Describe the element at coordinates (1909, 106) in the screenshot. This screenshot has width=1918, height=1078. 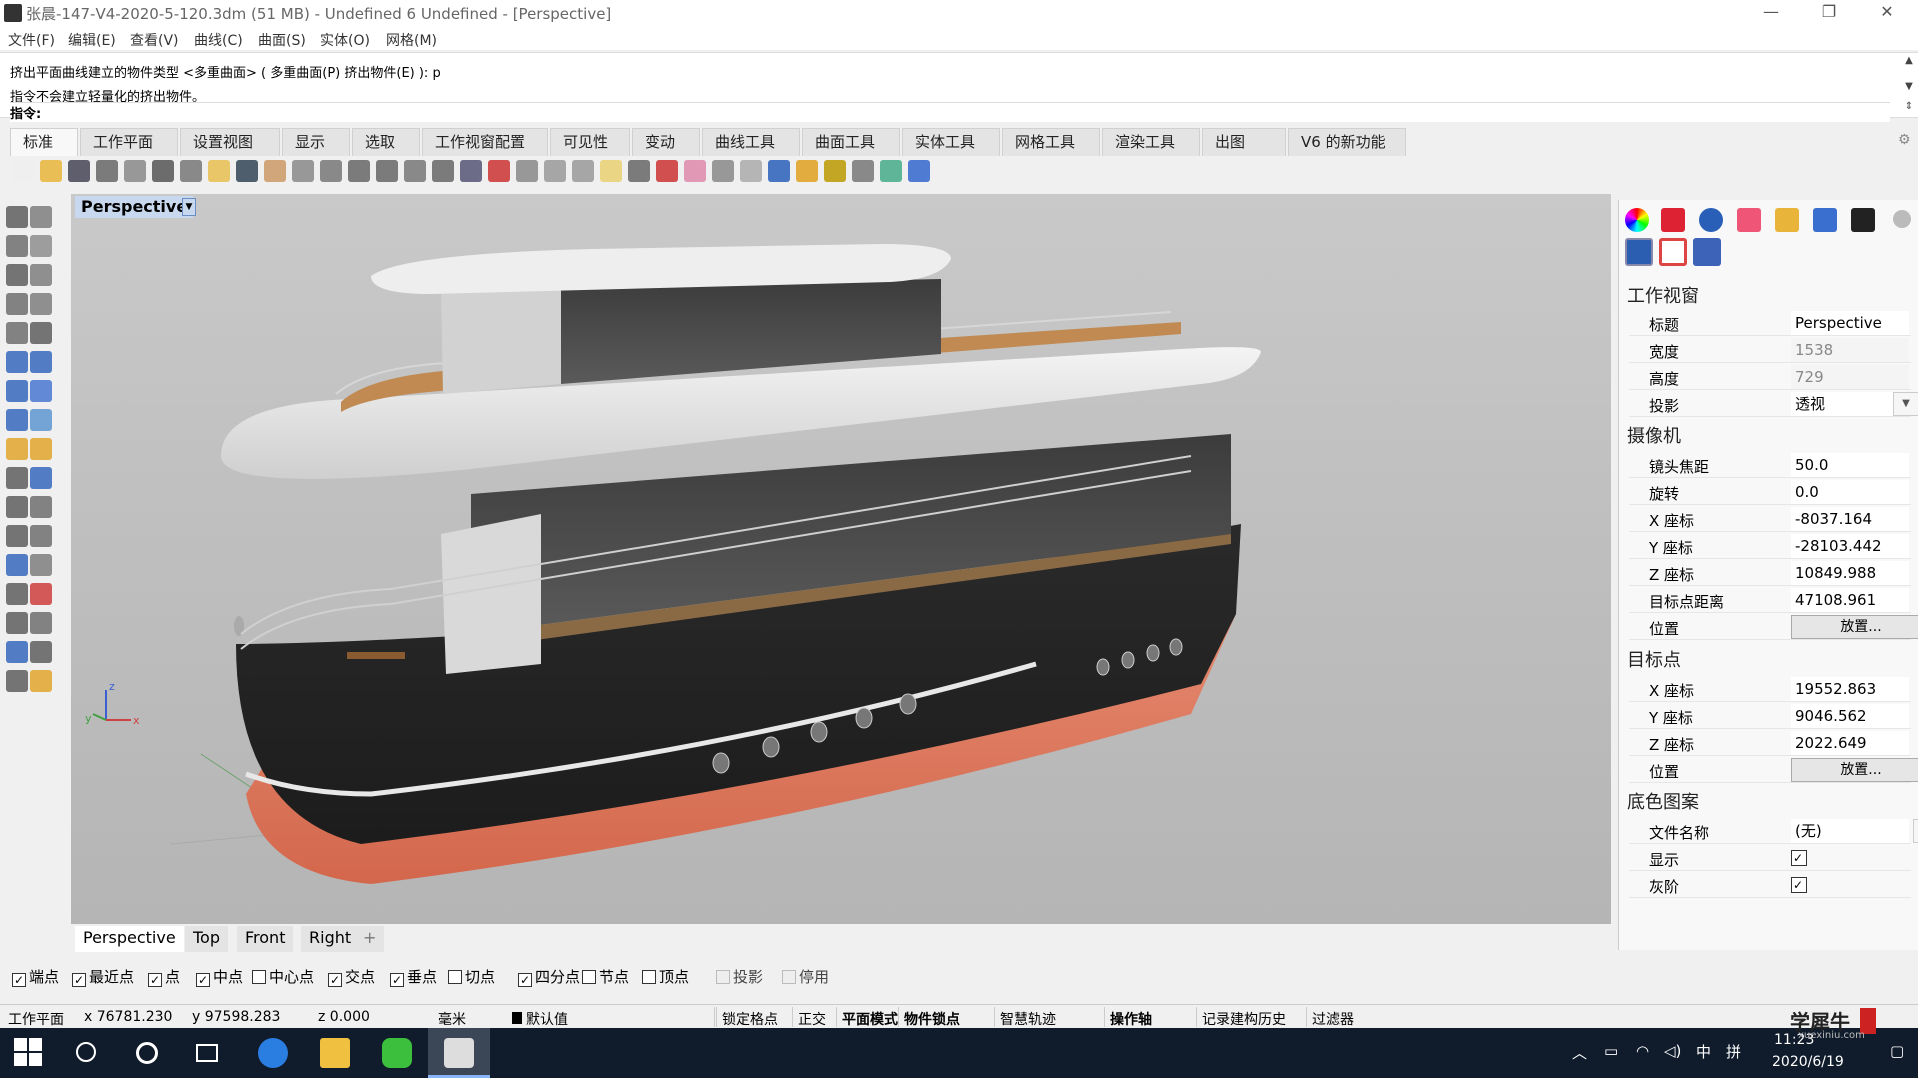
I see `prompt-scroll-icon: ⇕` at that location.